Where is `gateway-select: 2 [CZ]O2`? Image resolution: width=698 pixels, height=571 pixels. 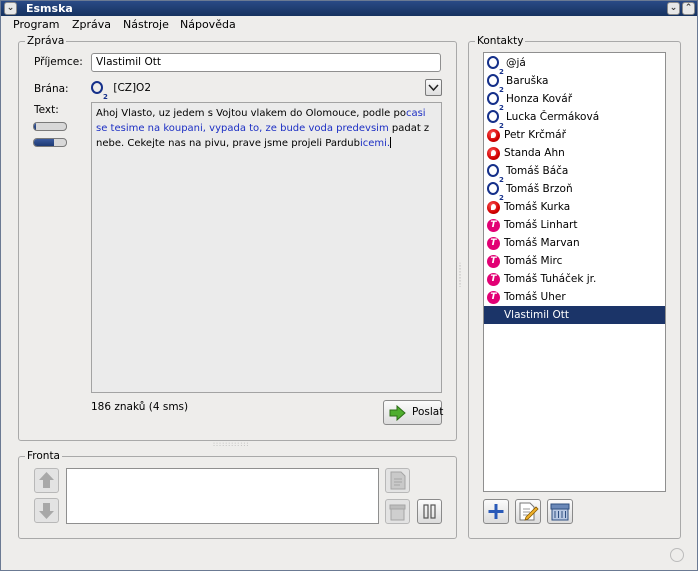 gateway-select: 2 [CZ]O2 is located at coordinates (256, 90).